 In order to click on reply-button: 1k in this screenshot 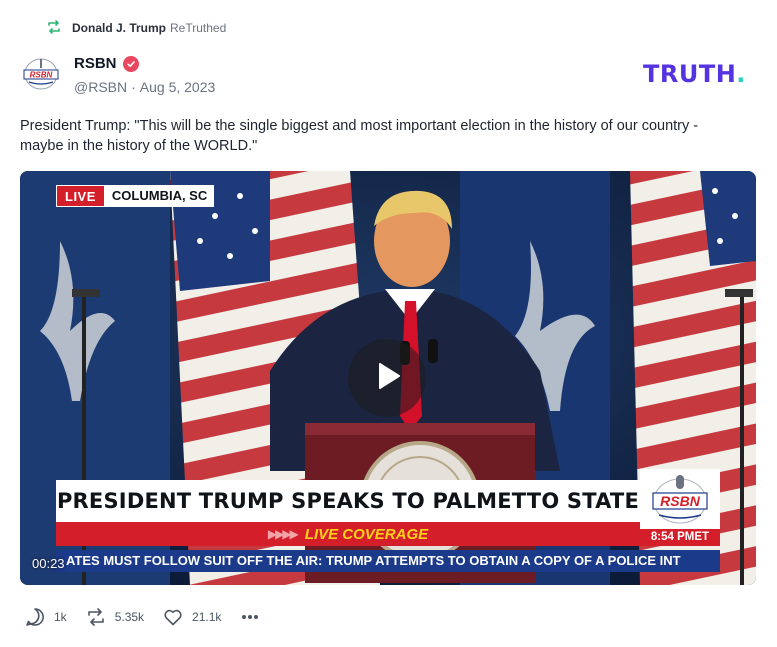, I will do `click(45, 617)`.